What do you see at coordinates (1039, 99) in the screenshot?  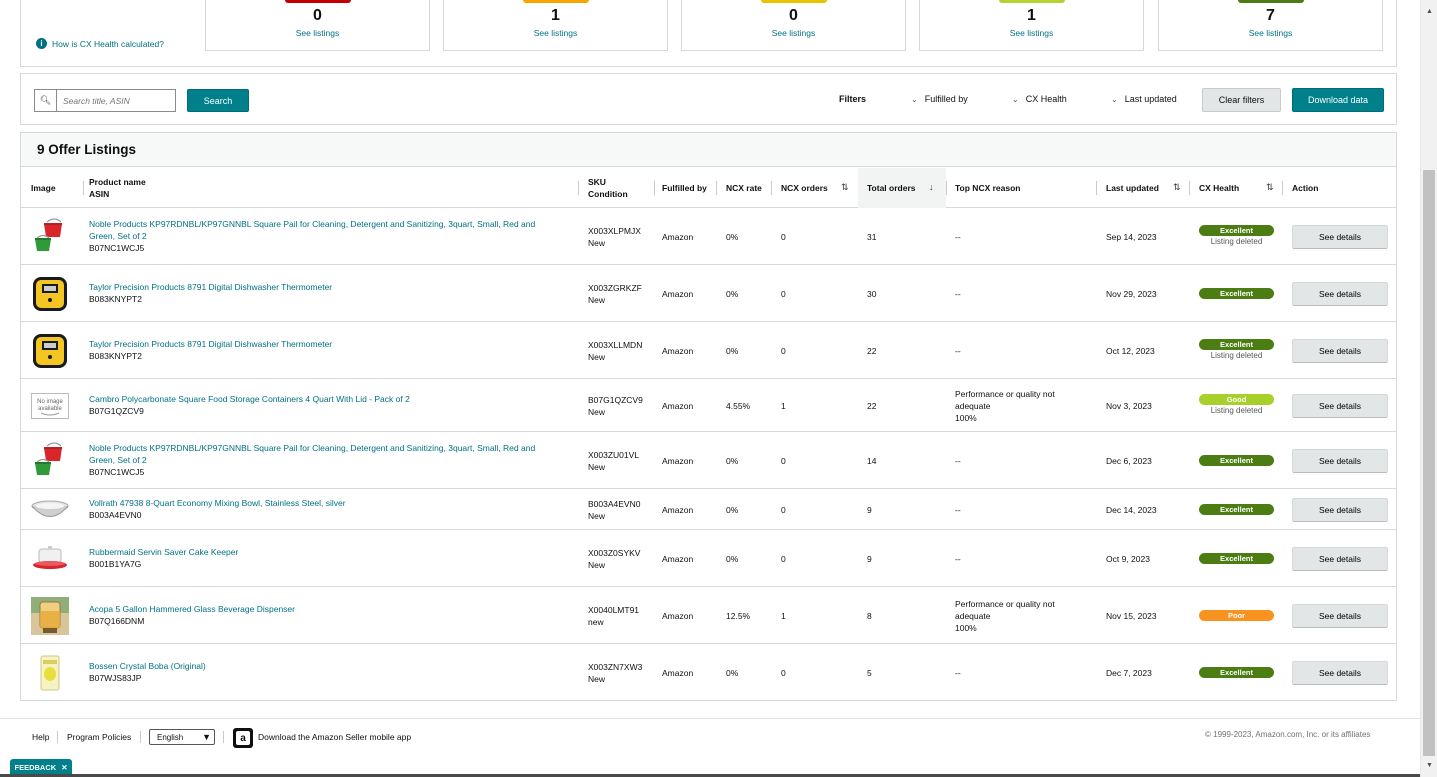 I see `cx-health-filter: ⌄ CX Health` at bounding box center [1039, 99].